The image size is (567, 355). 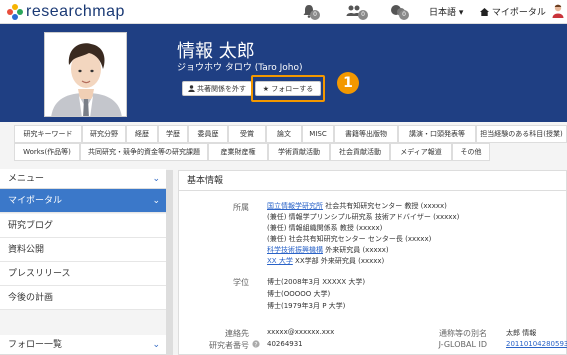 What do you see at coordinates (31, 226) in the screenshot?
I see `sidebar-item-label: 研究ブログ` at bounding box center [31, 226].